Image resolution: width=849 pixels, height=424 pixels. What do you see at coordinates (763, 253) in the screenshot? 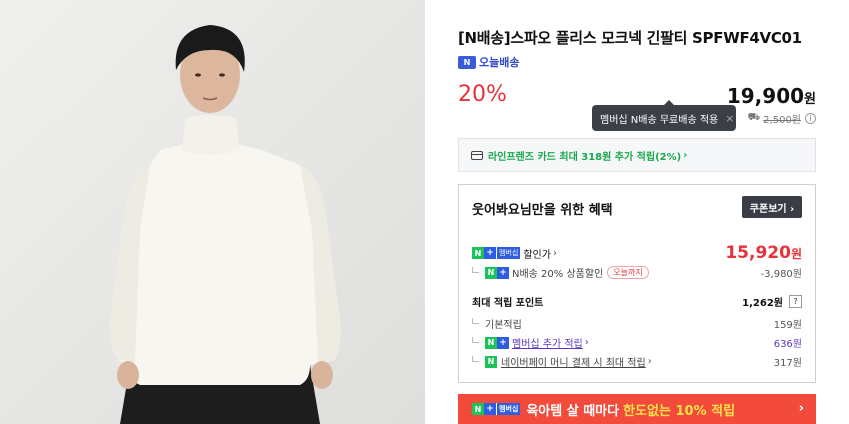
I see `discounted-price: 15,920원` at bounding box center [763, 253].